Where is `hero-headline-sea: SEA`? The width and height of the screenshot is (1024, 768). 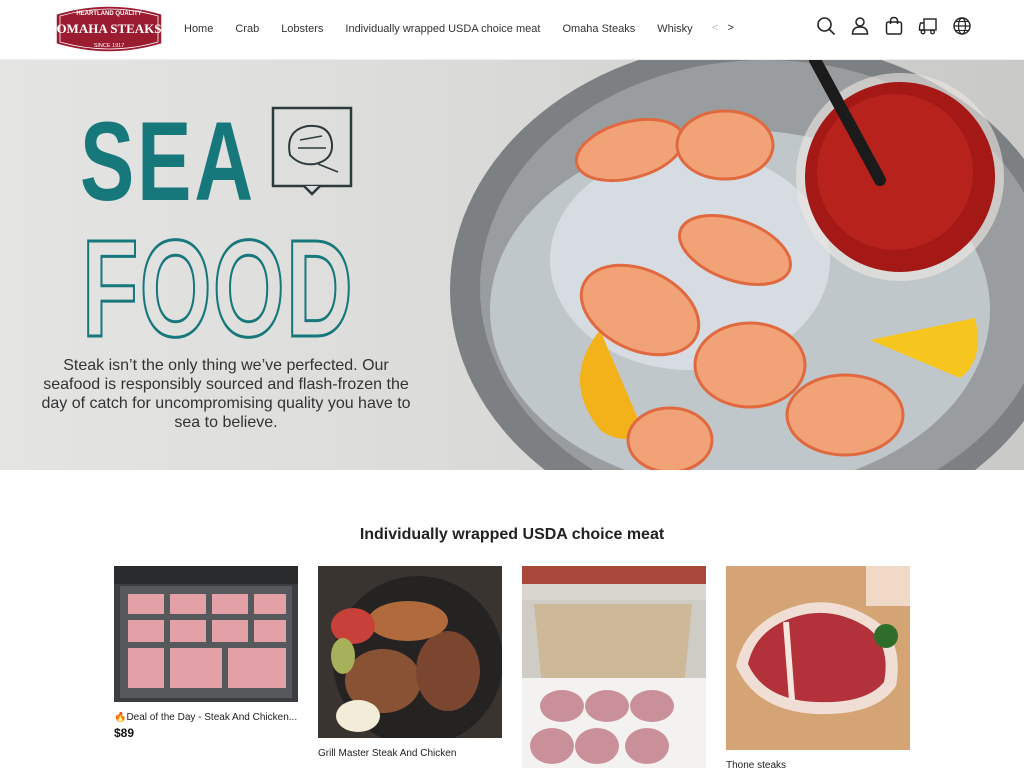
hero-headline-sea: SEA is located at coordinates (168, 161).